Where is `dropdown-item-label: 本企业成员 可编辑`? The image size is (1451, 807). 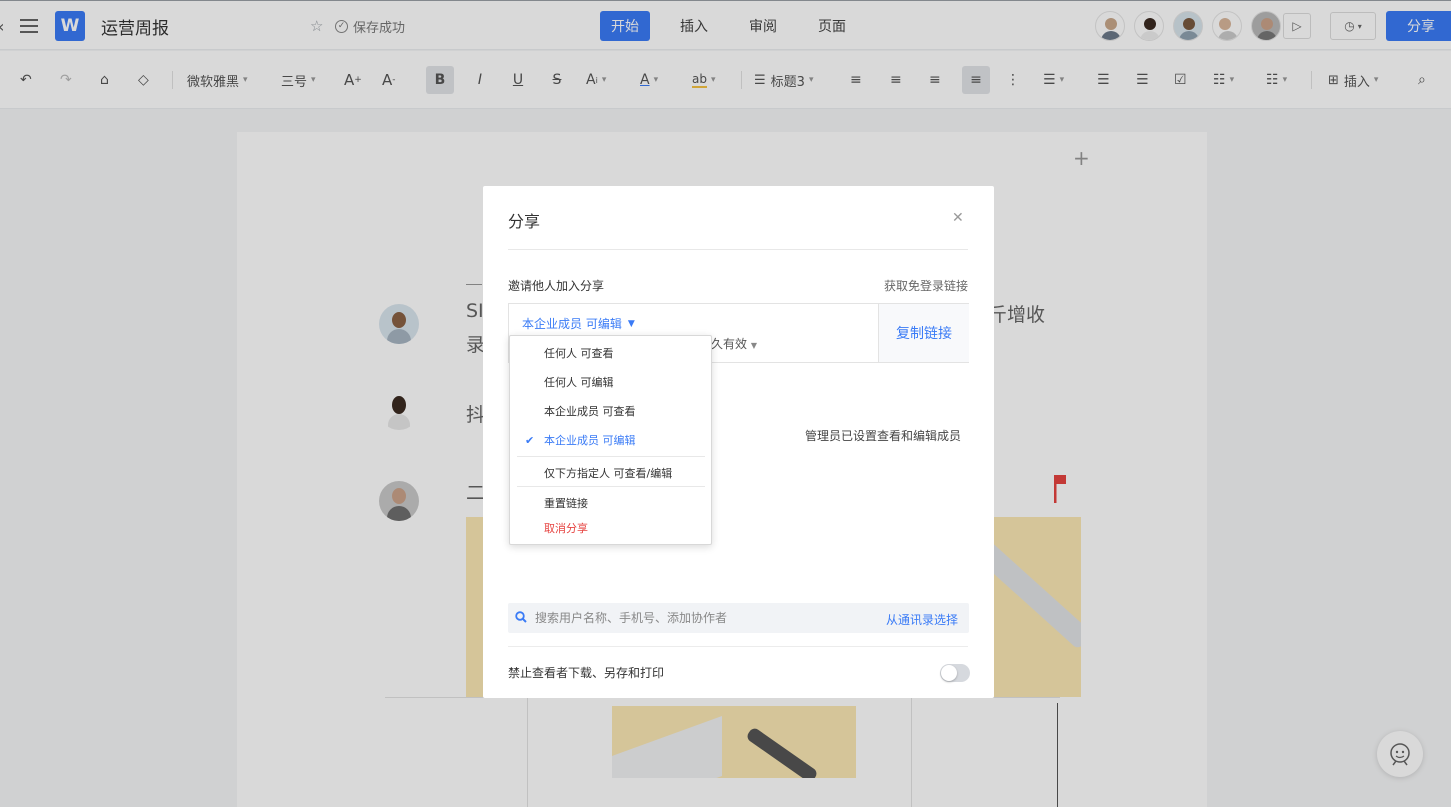 dropdown-item-label: 本企业成员 可编辑 is located at coordinates (590, 440).